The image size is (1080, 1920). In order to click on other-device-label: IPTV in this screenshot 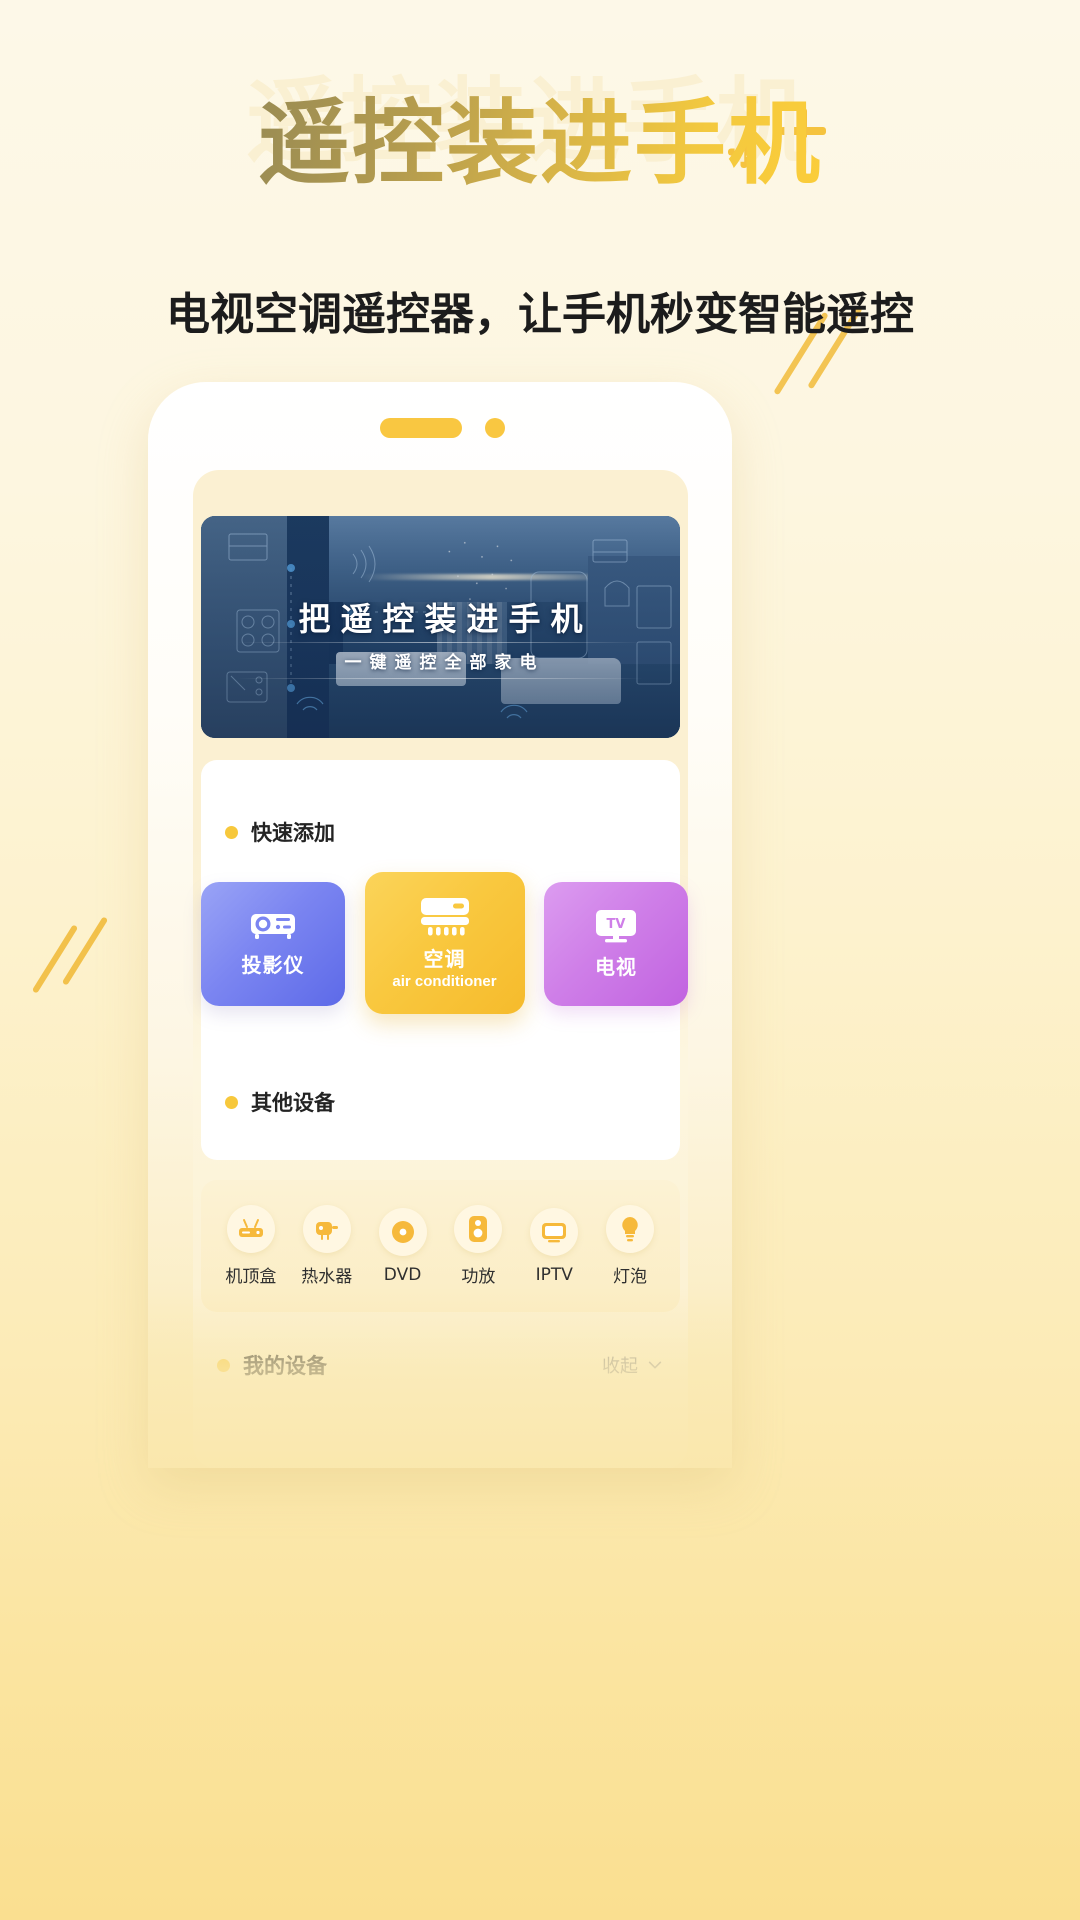, I will do `click(554, 1274)`.